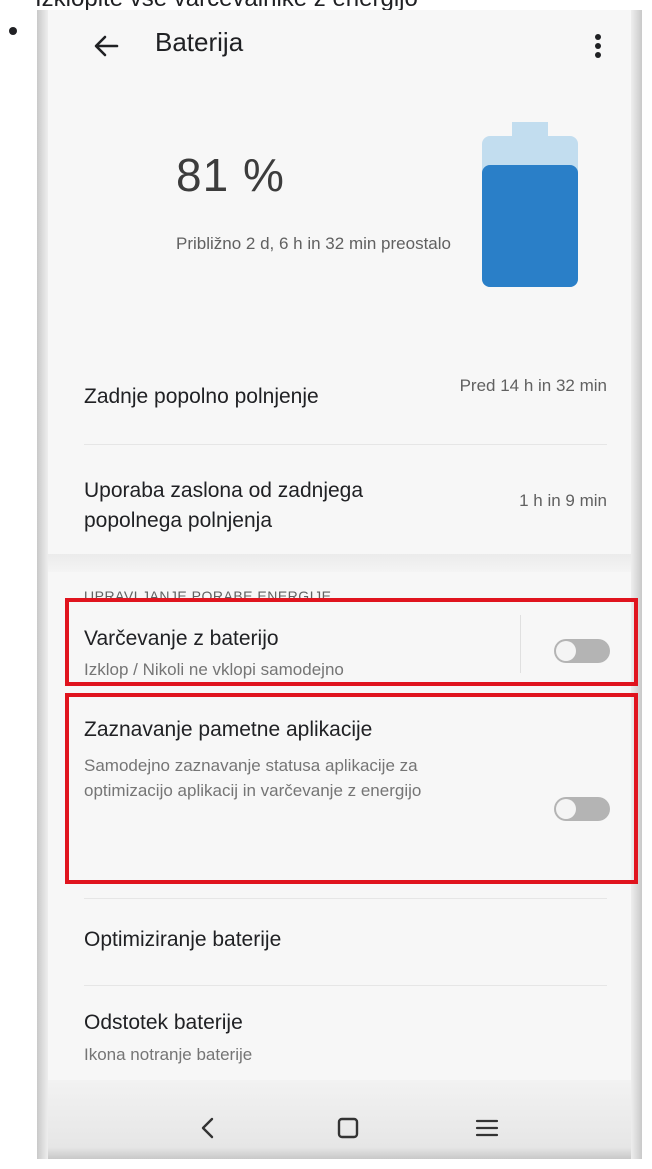 The height and width of the screenshot is (1169, 652). What do you see at coordinates (530, 129) in the screenshot?
I see `battery-cap` at bounding box center [530, 129].